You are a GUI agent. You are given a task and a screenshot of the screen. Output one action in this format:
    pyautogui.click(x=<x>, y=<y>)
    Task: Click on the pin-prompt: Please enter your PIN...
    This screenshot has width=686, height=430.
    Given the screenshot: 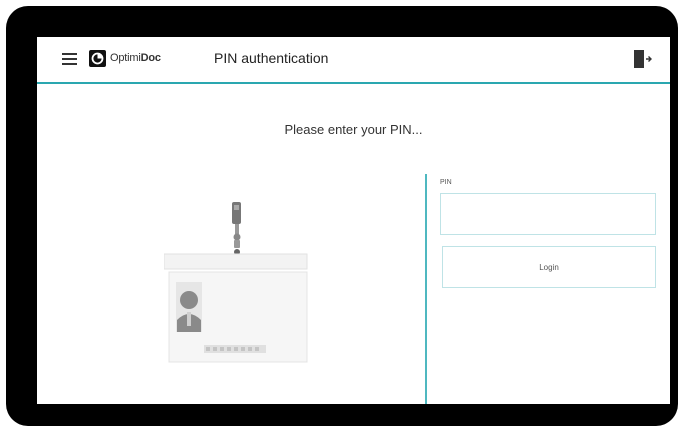 What is the action you would take?
    pyautogui.click(x=353, y=129)
    